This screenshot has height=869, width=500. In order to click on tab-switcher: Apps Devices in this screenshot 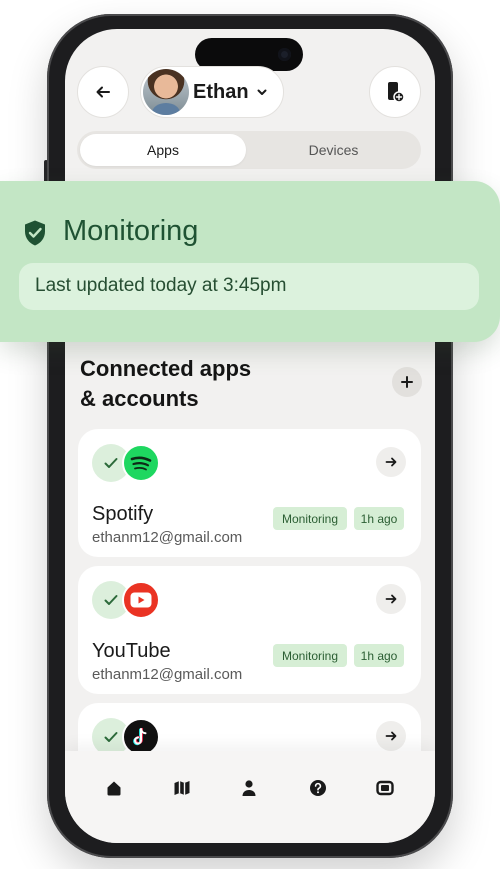, I will do `click(249, 150)`.